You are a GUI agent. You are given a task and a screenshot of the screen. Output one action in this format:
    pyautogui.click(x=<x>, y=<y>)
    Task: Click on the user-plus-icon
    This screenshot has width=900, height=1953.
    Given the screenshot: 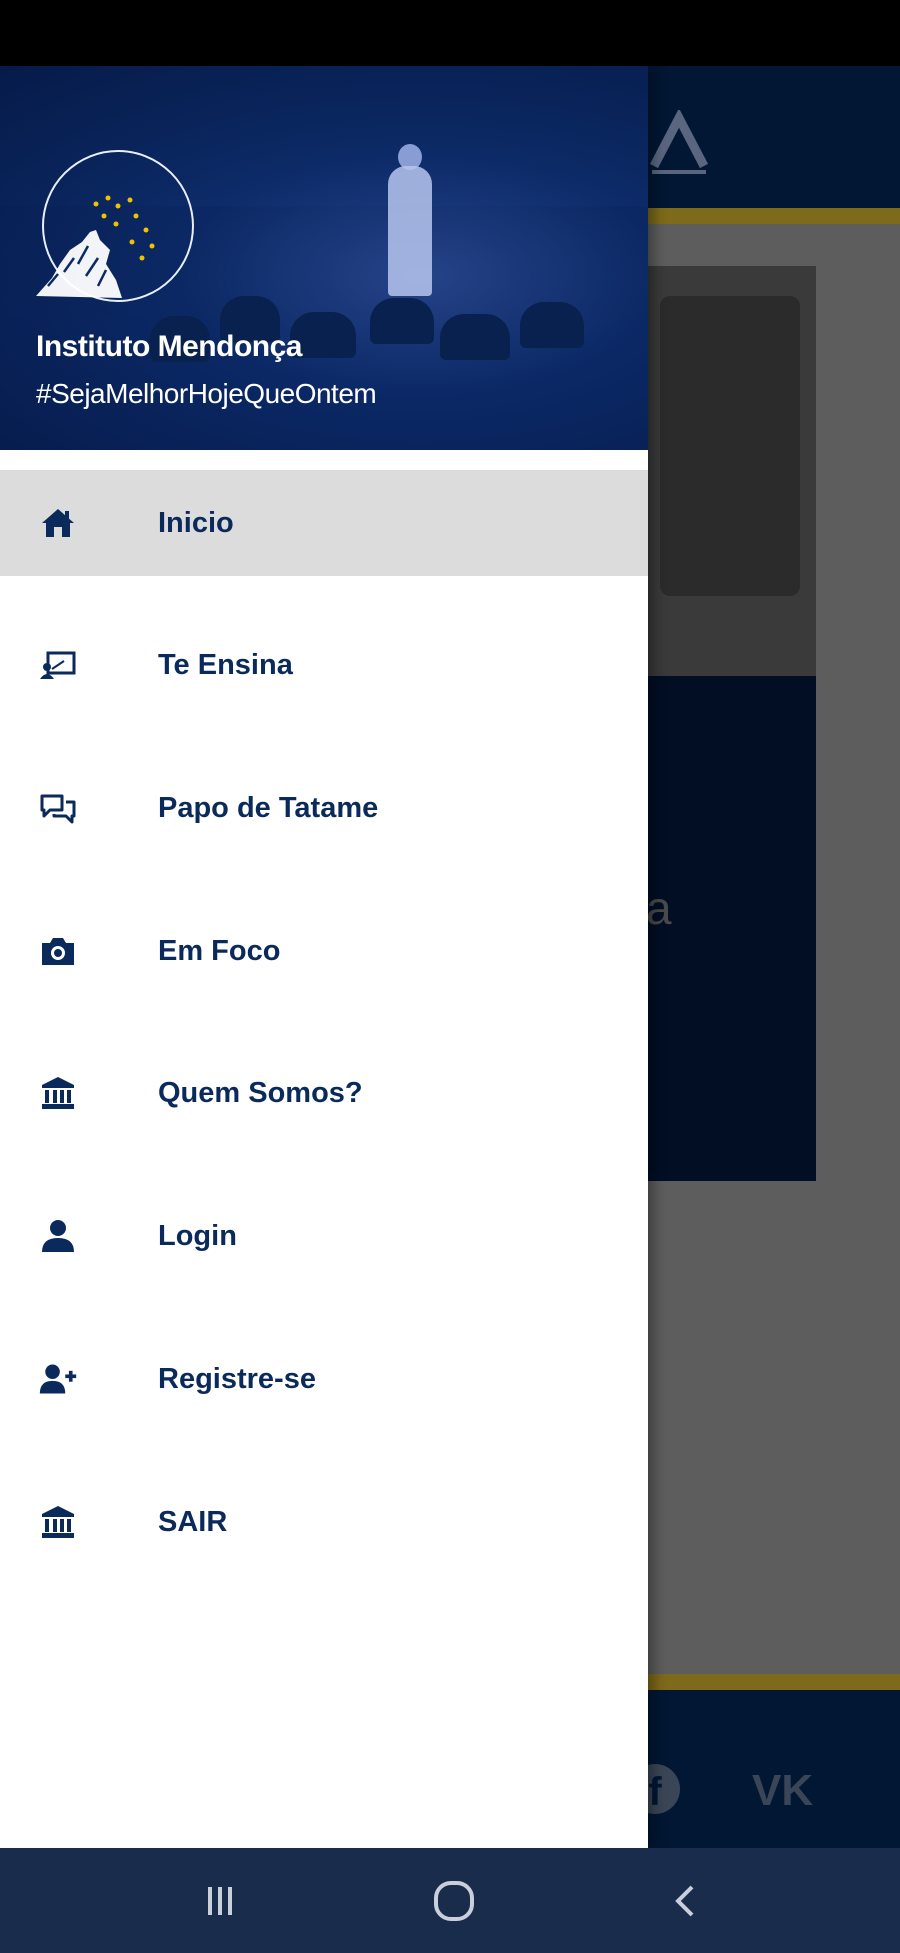 What is the action you would take?
    pyautogui.click(x=58, y=1379)
    